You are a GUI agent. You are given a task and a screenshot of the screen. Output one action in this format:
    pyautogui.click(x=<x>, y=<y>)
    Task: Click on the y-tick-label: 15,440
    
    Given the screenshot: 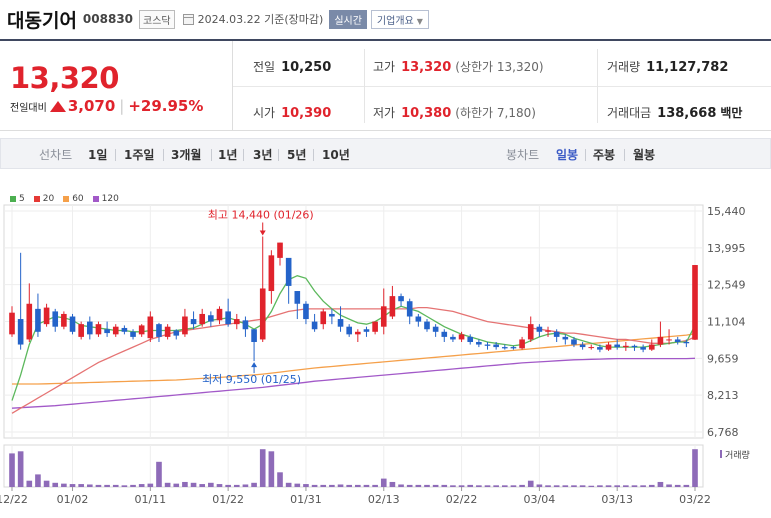 What is the action you would take?
    pyautogui.click(x=726, y=211)
    